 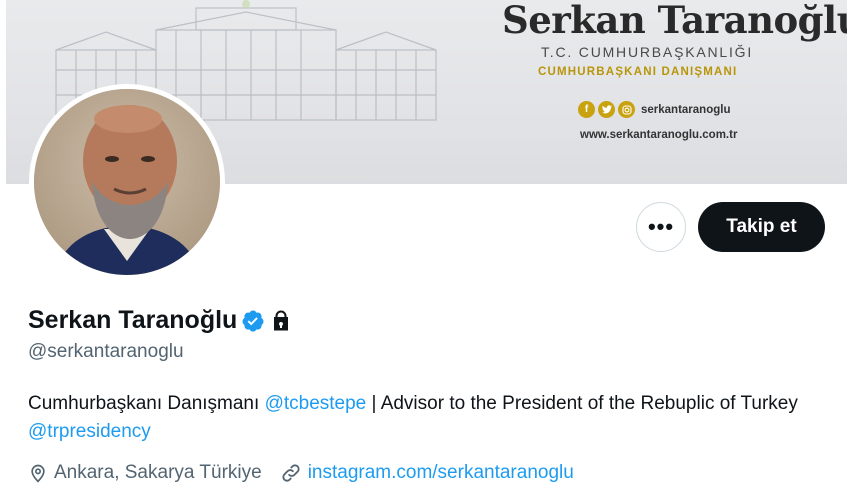 What do you see at coordinates (441, 473) in the screenshot?
I see `website-link: instagram.com/serkantaranoglu` at bounding box center [441, 473].